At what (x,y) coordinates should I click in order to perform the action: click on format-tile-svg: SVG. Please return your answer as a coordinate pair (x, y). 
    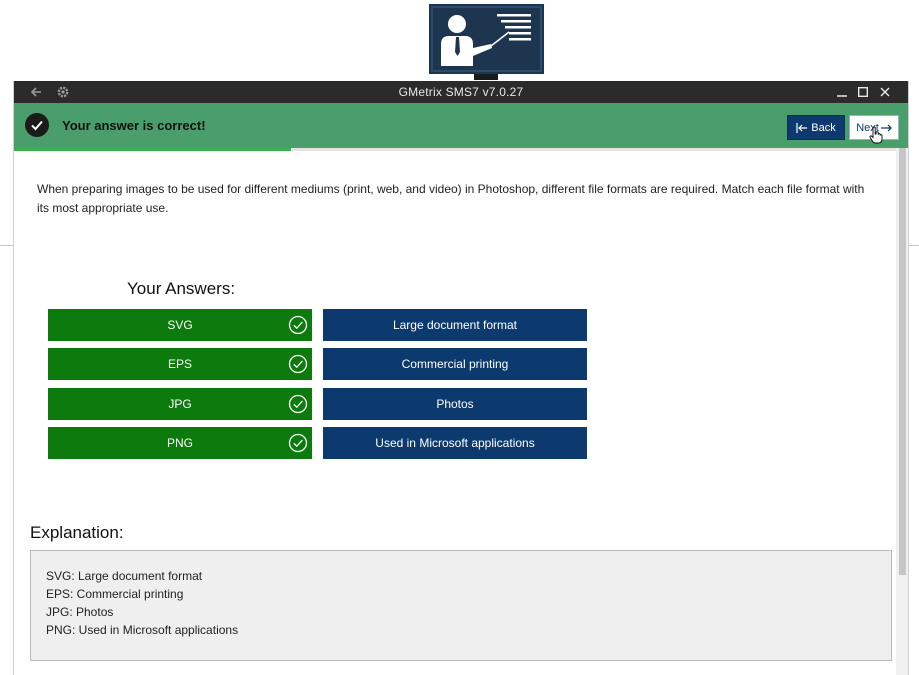
    Looking at the image, I should click on (180, 325).